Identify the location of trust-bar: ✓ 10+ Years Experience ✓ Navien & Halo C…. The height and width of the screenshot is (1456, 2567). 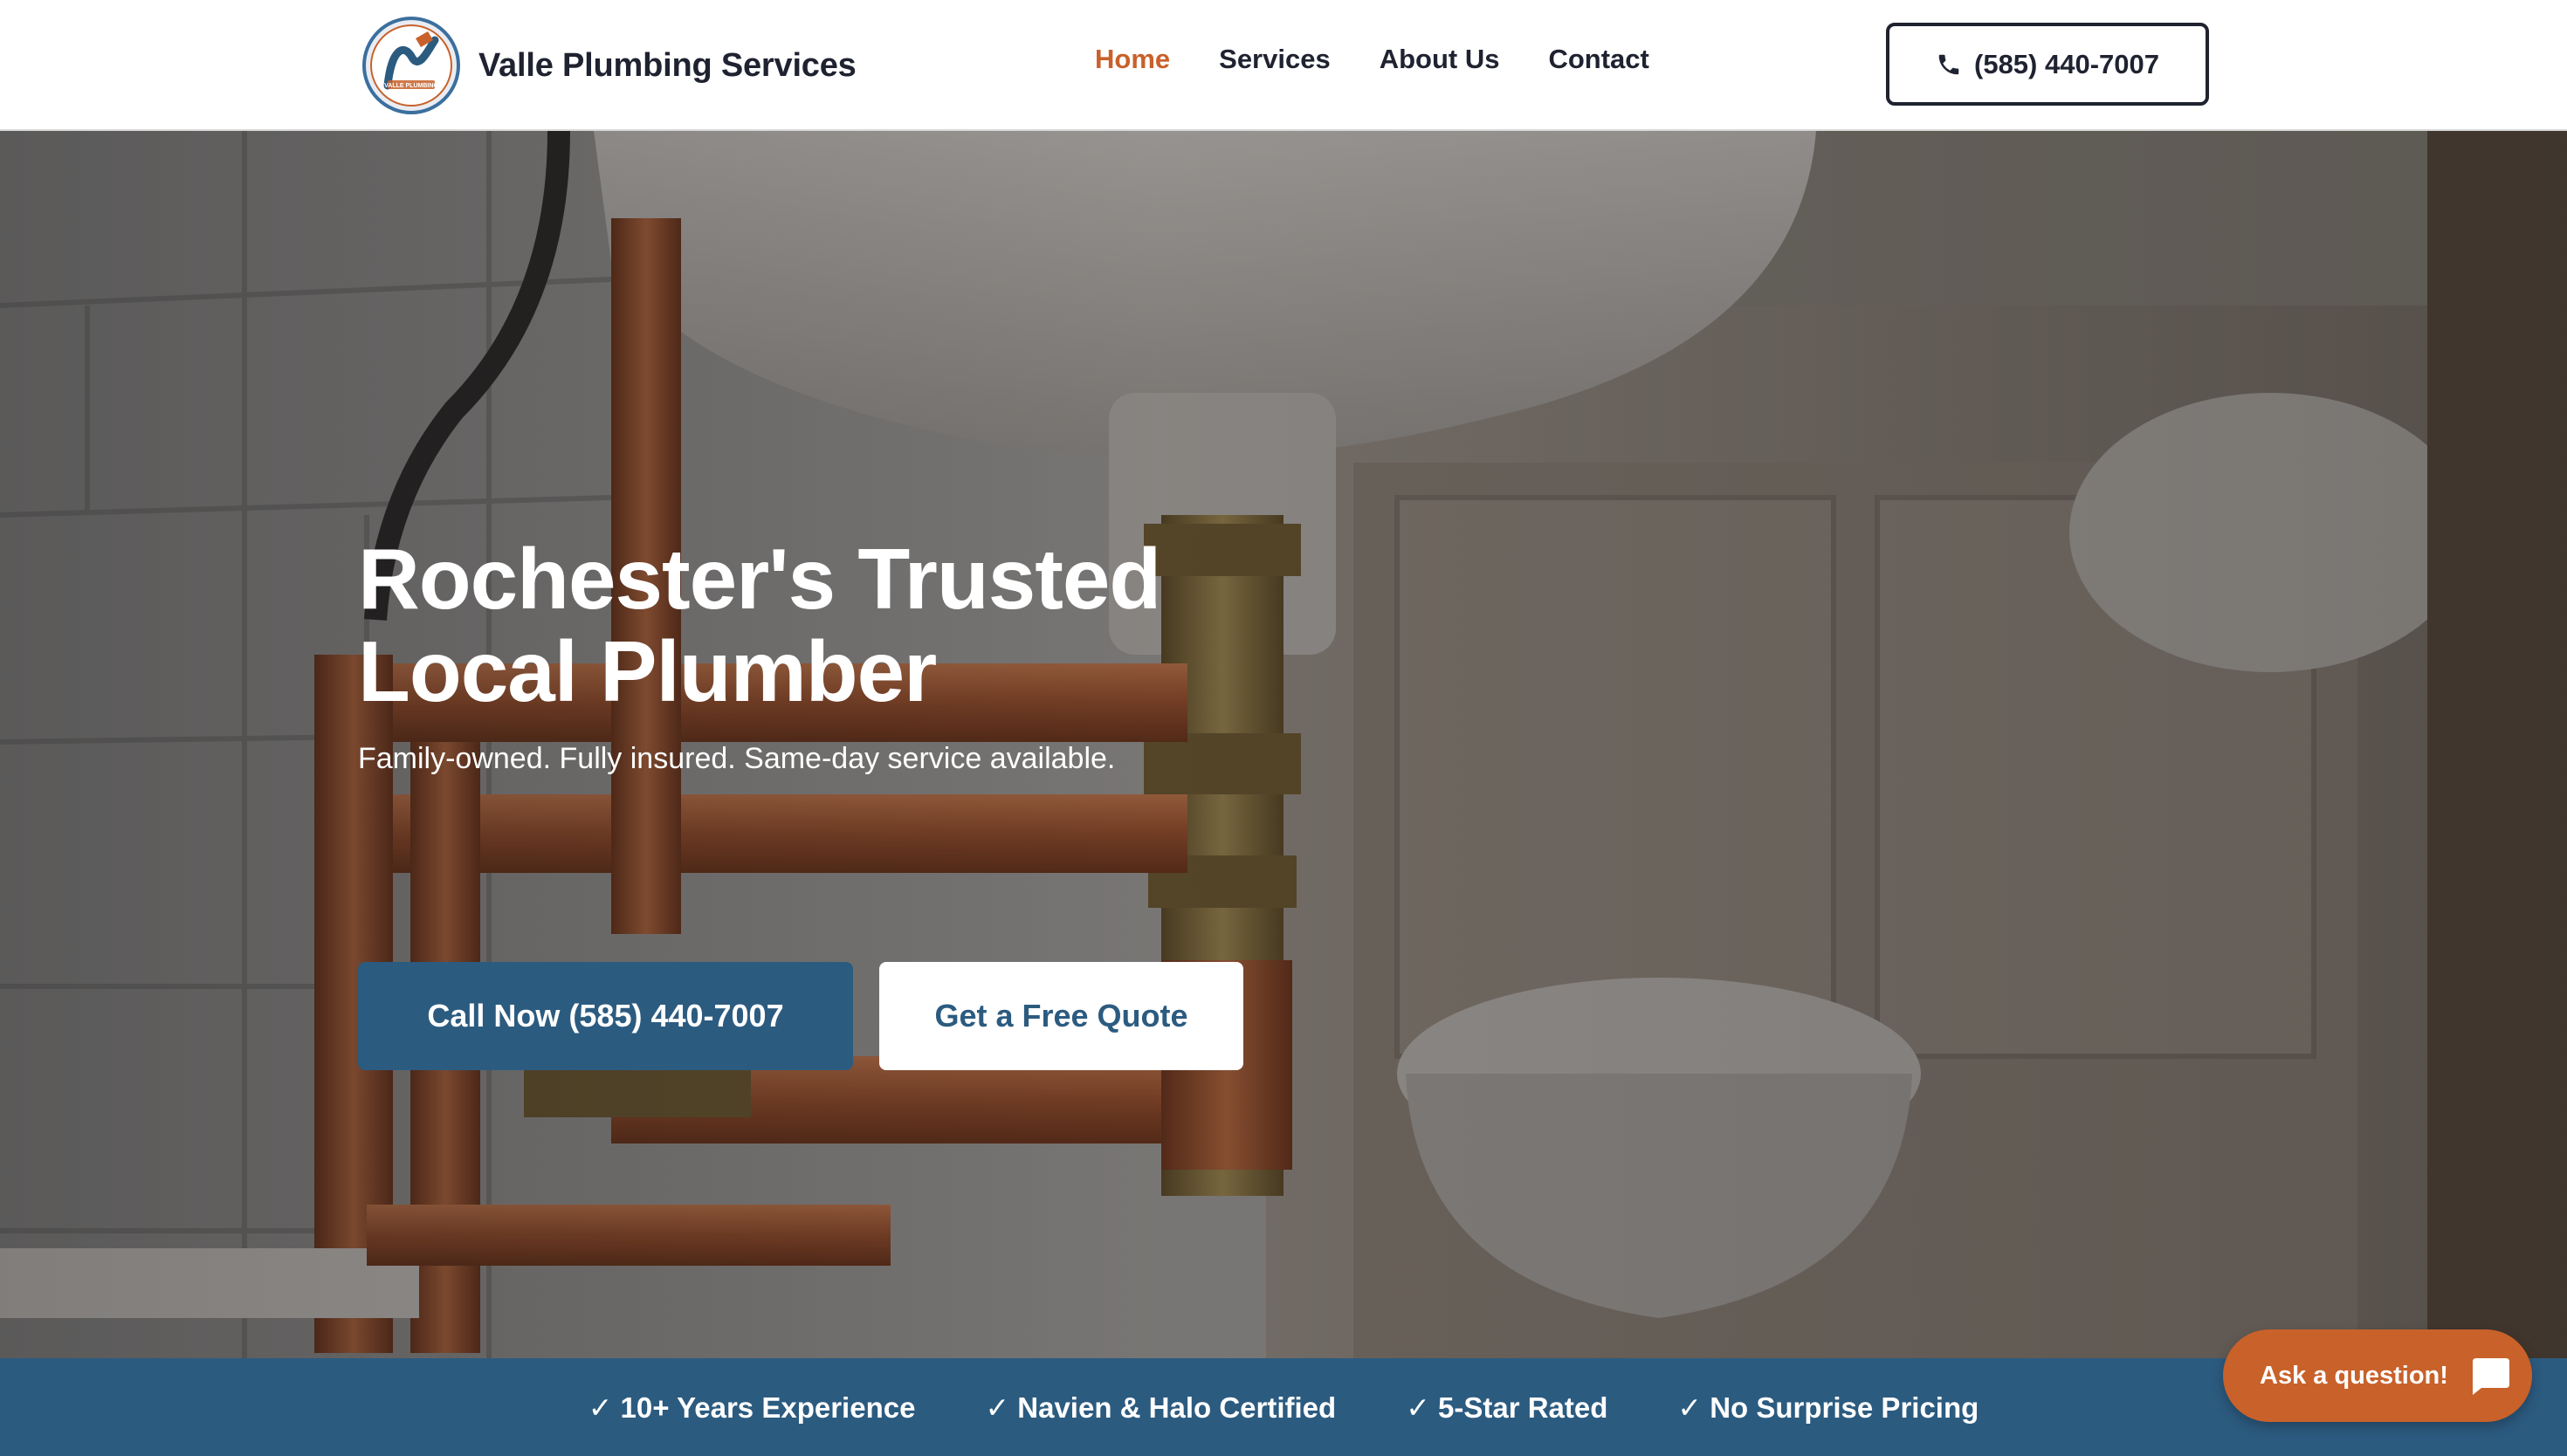
(1283, 1407).